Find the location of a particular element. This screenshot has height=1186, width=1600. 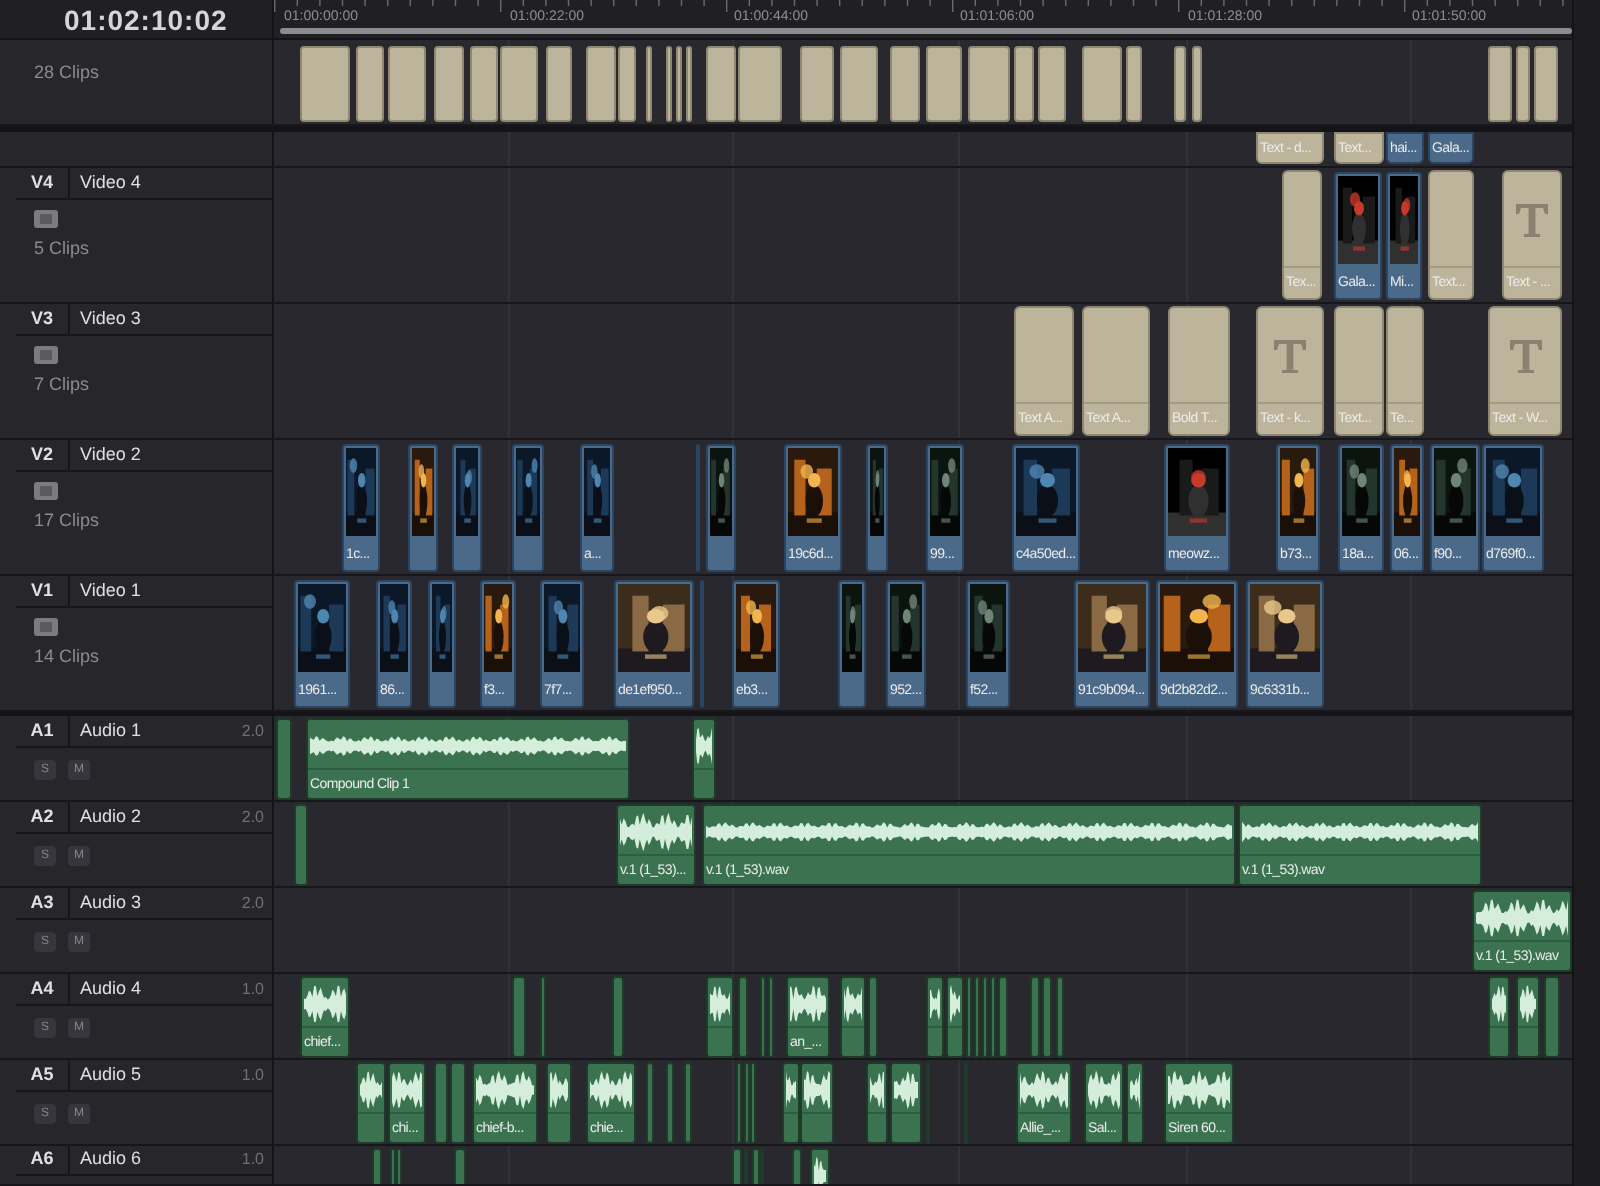

track-code: V4 is located at coordinates (43, 183).